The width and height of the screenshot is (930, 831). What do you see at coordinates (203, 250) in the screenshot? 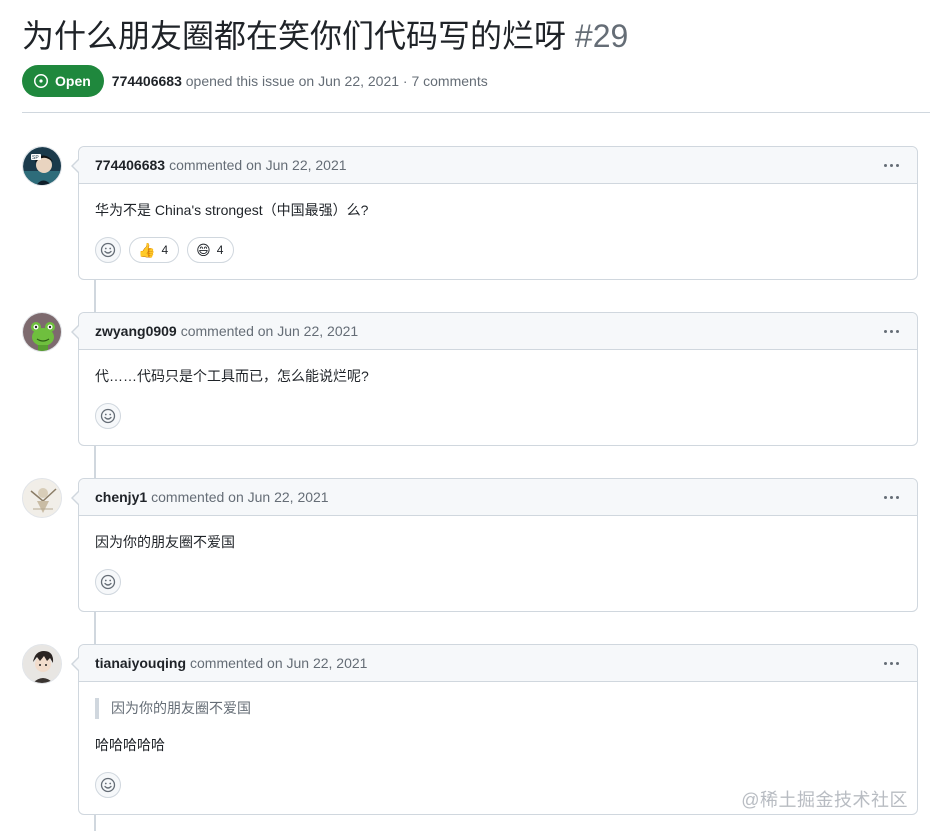
I see `laugh-icon: 😄` at bounding box center [203, 250].